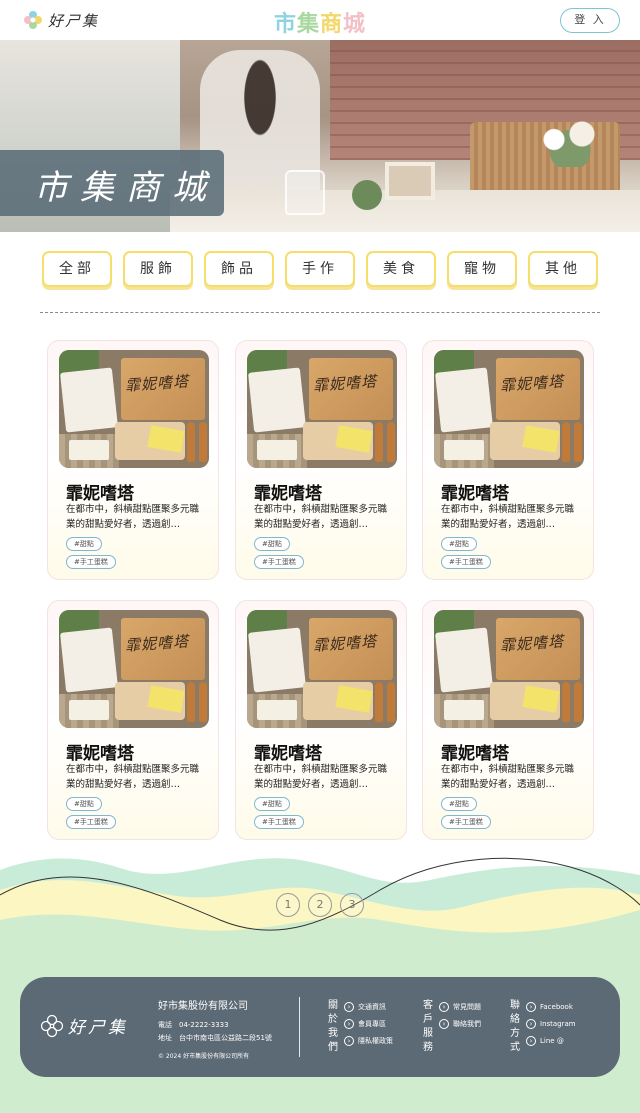 Image resolution: width=640 pixels, height=1113 pixels. What do you see at coordinates (215, 1038) in the screenshot?
I see `footer-address: 地址 台中市南屯區公益路二段51號` at bounding box center [215, 1038].